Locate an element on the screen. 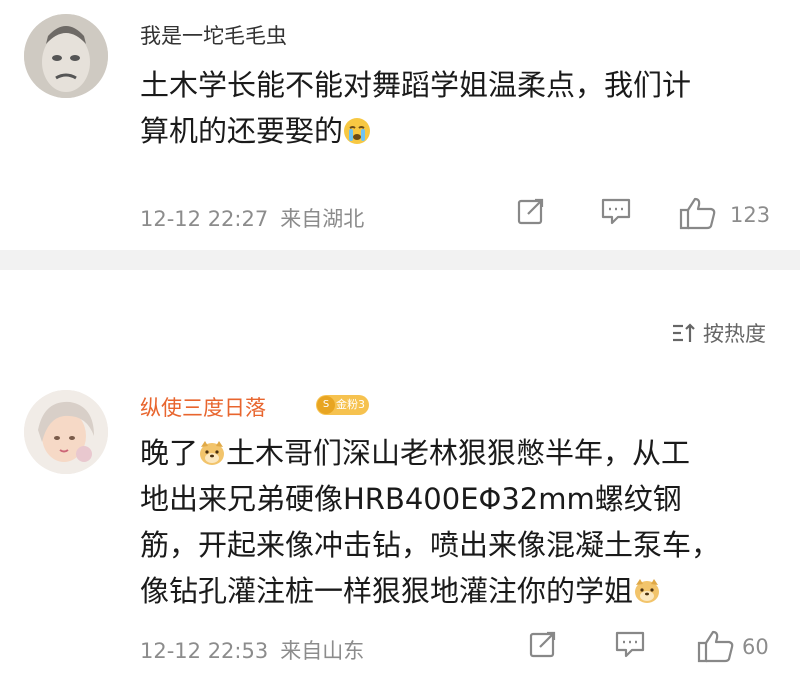  comment-text-span: 晚了 is located at coordinates (169, 453).